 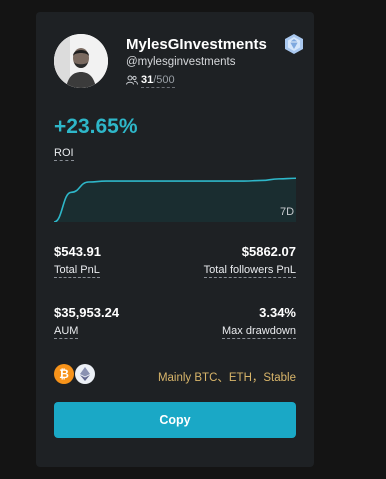 I want to click on asset-icons: ₿, so click(x=74, y=374).